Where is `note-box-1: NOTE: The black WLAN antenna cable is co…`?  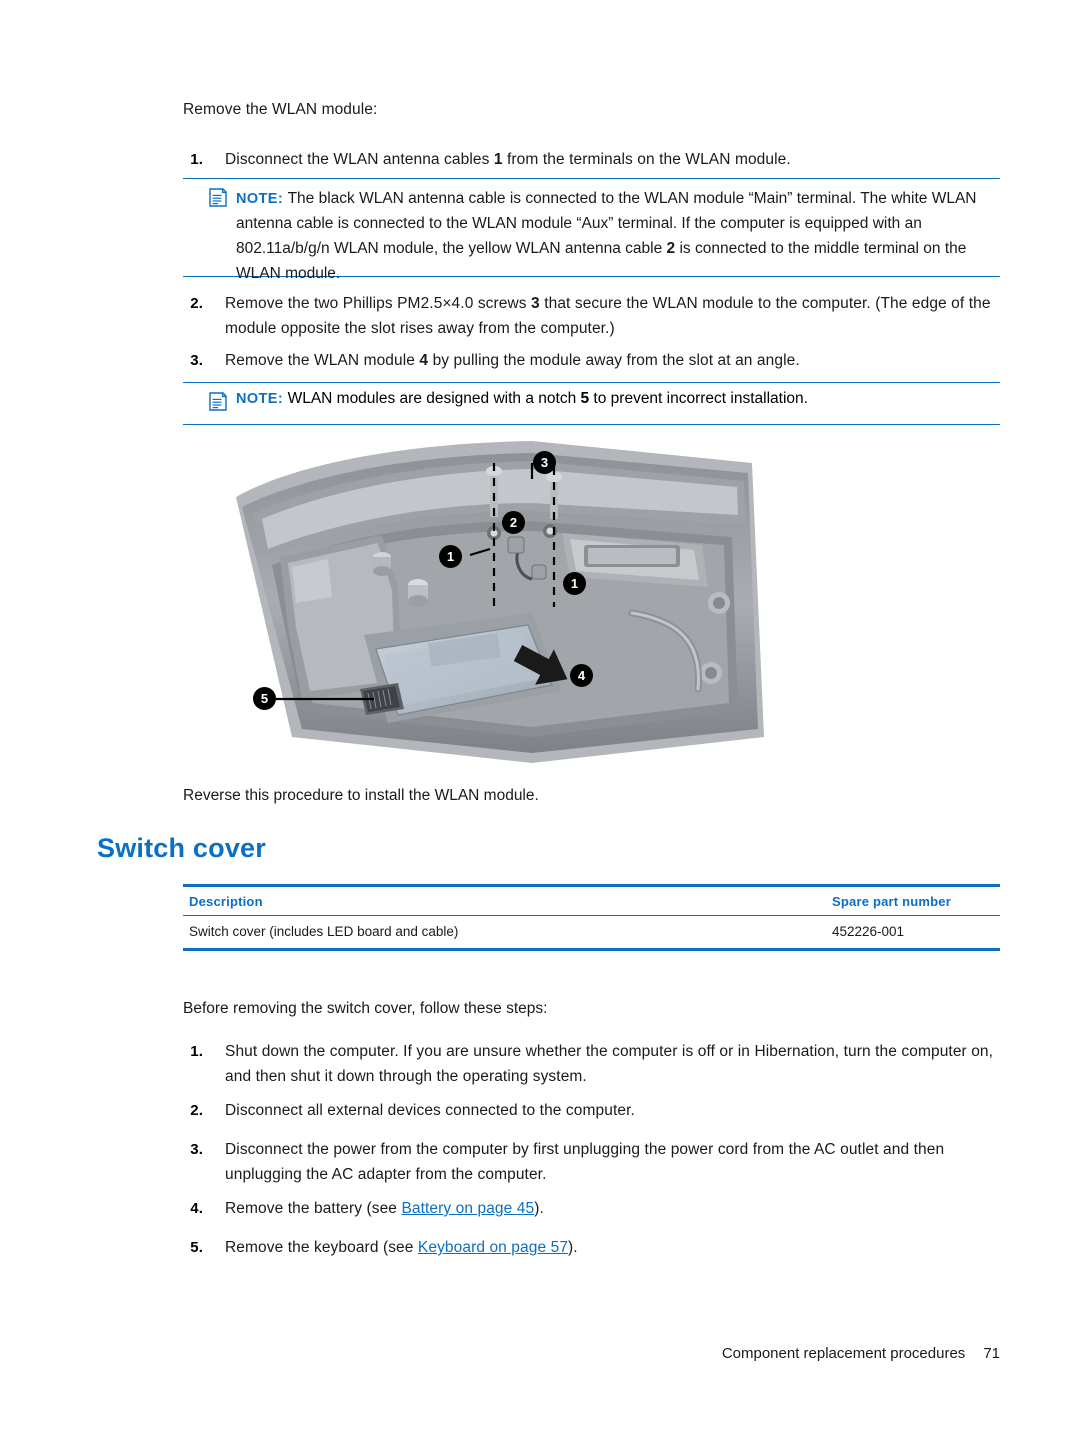
note-box-1: NOTE: The black WLAN antenna cable is co… is located at coordinates (591, 230).